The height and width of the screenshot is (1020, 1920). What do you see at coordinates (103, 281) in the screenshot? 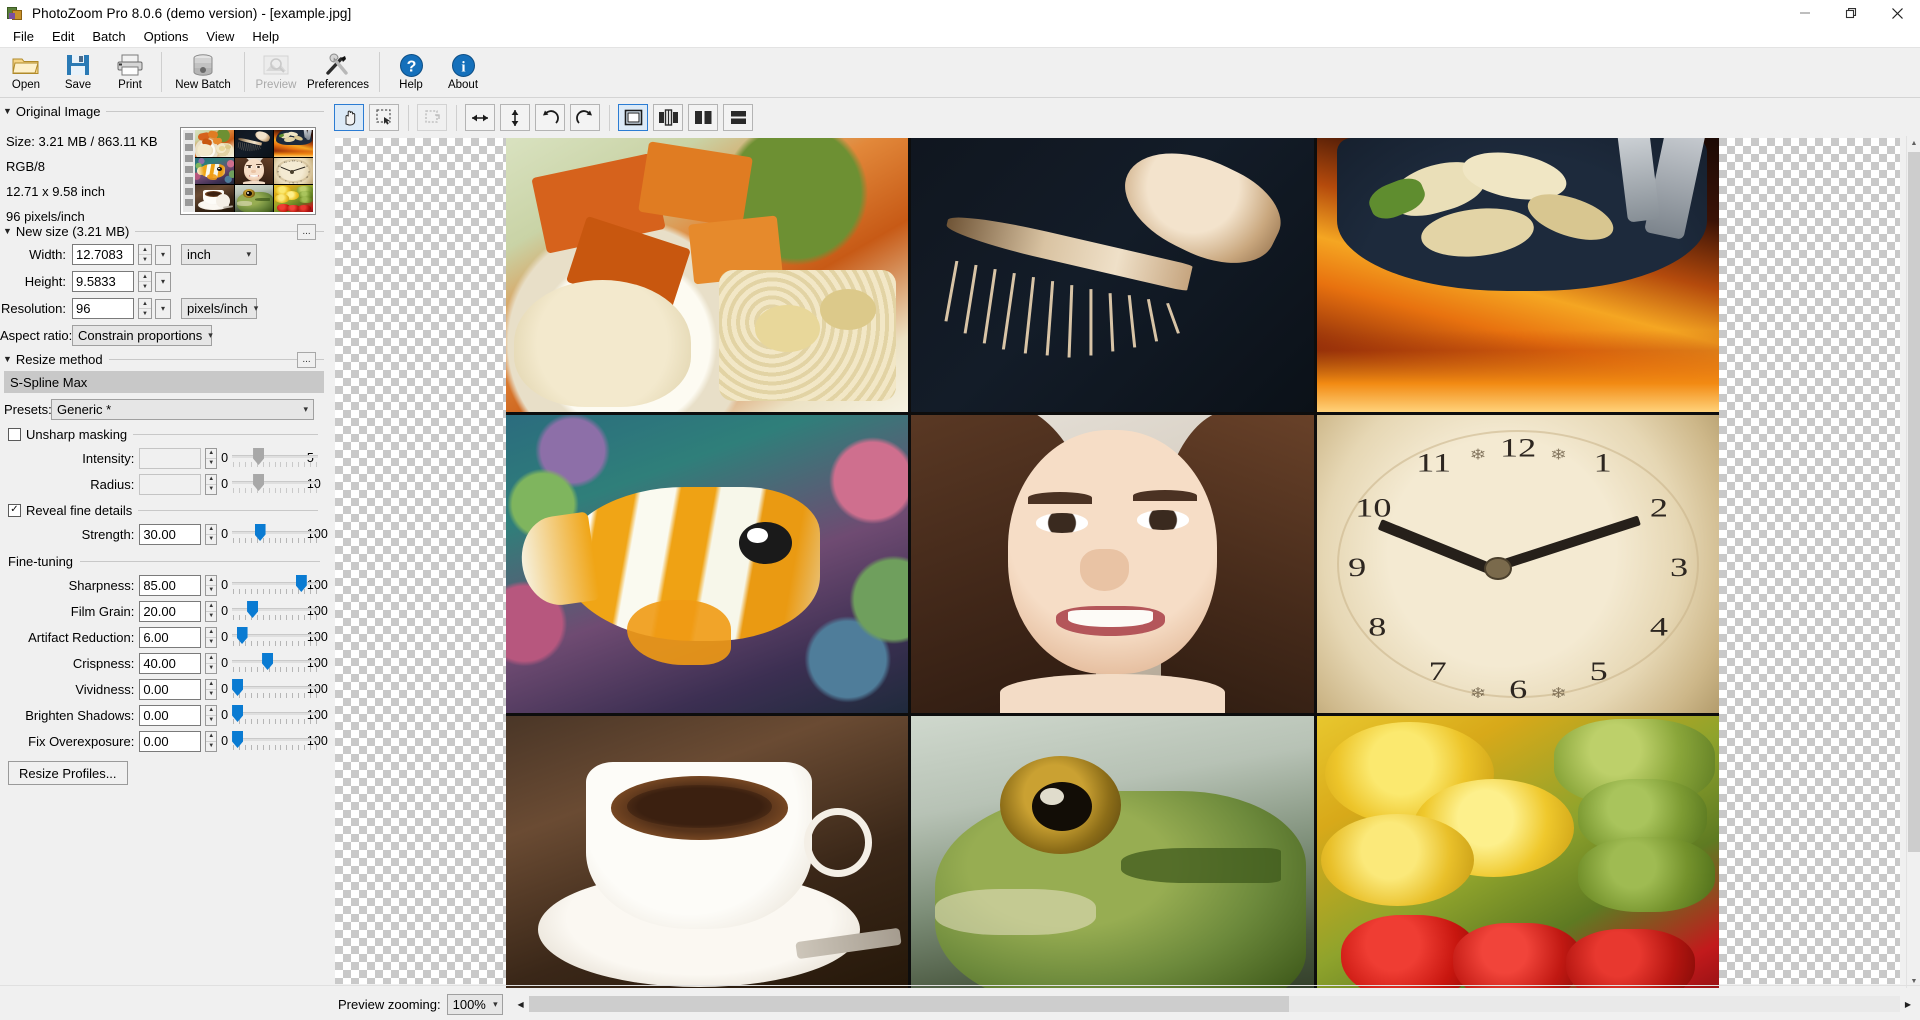
I see `height-input` at bounding box center [103, 281].